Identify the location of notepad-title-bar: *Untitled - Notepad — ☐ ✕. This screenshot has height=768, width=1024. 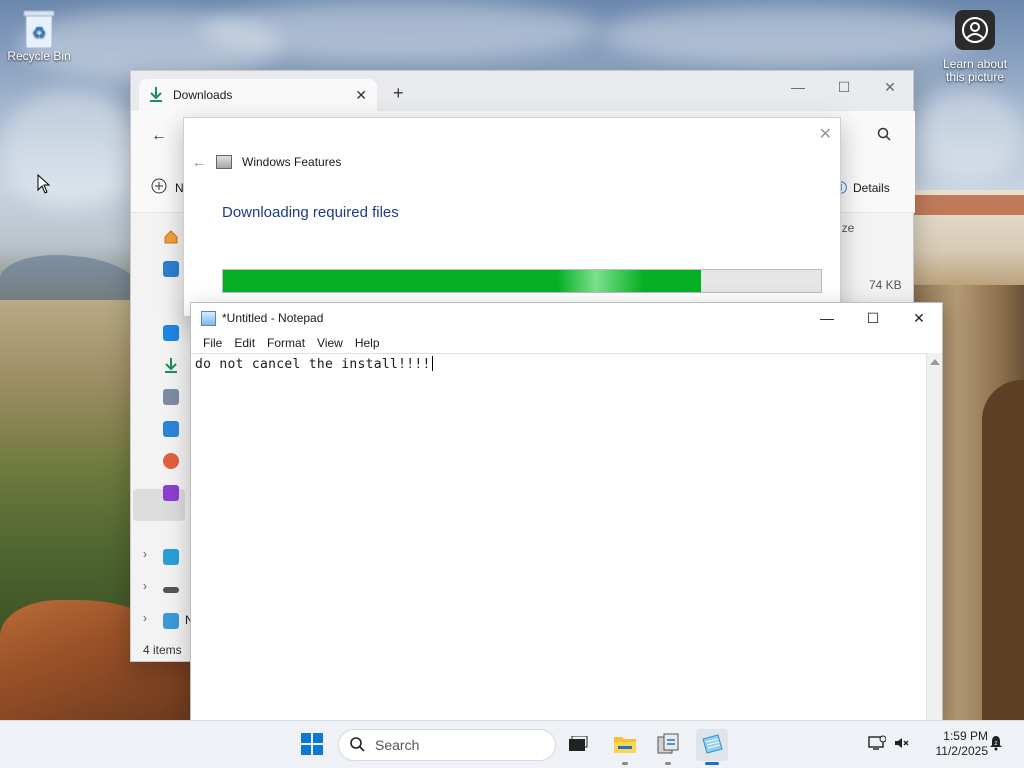
(566, 318).